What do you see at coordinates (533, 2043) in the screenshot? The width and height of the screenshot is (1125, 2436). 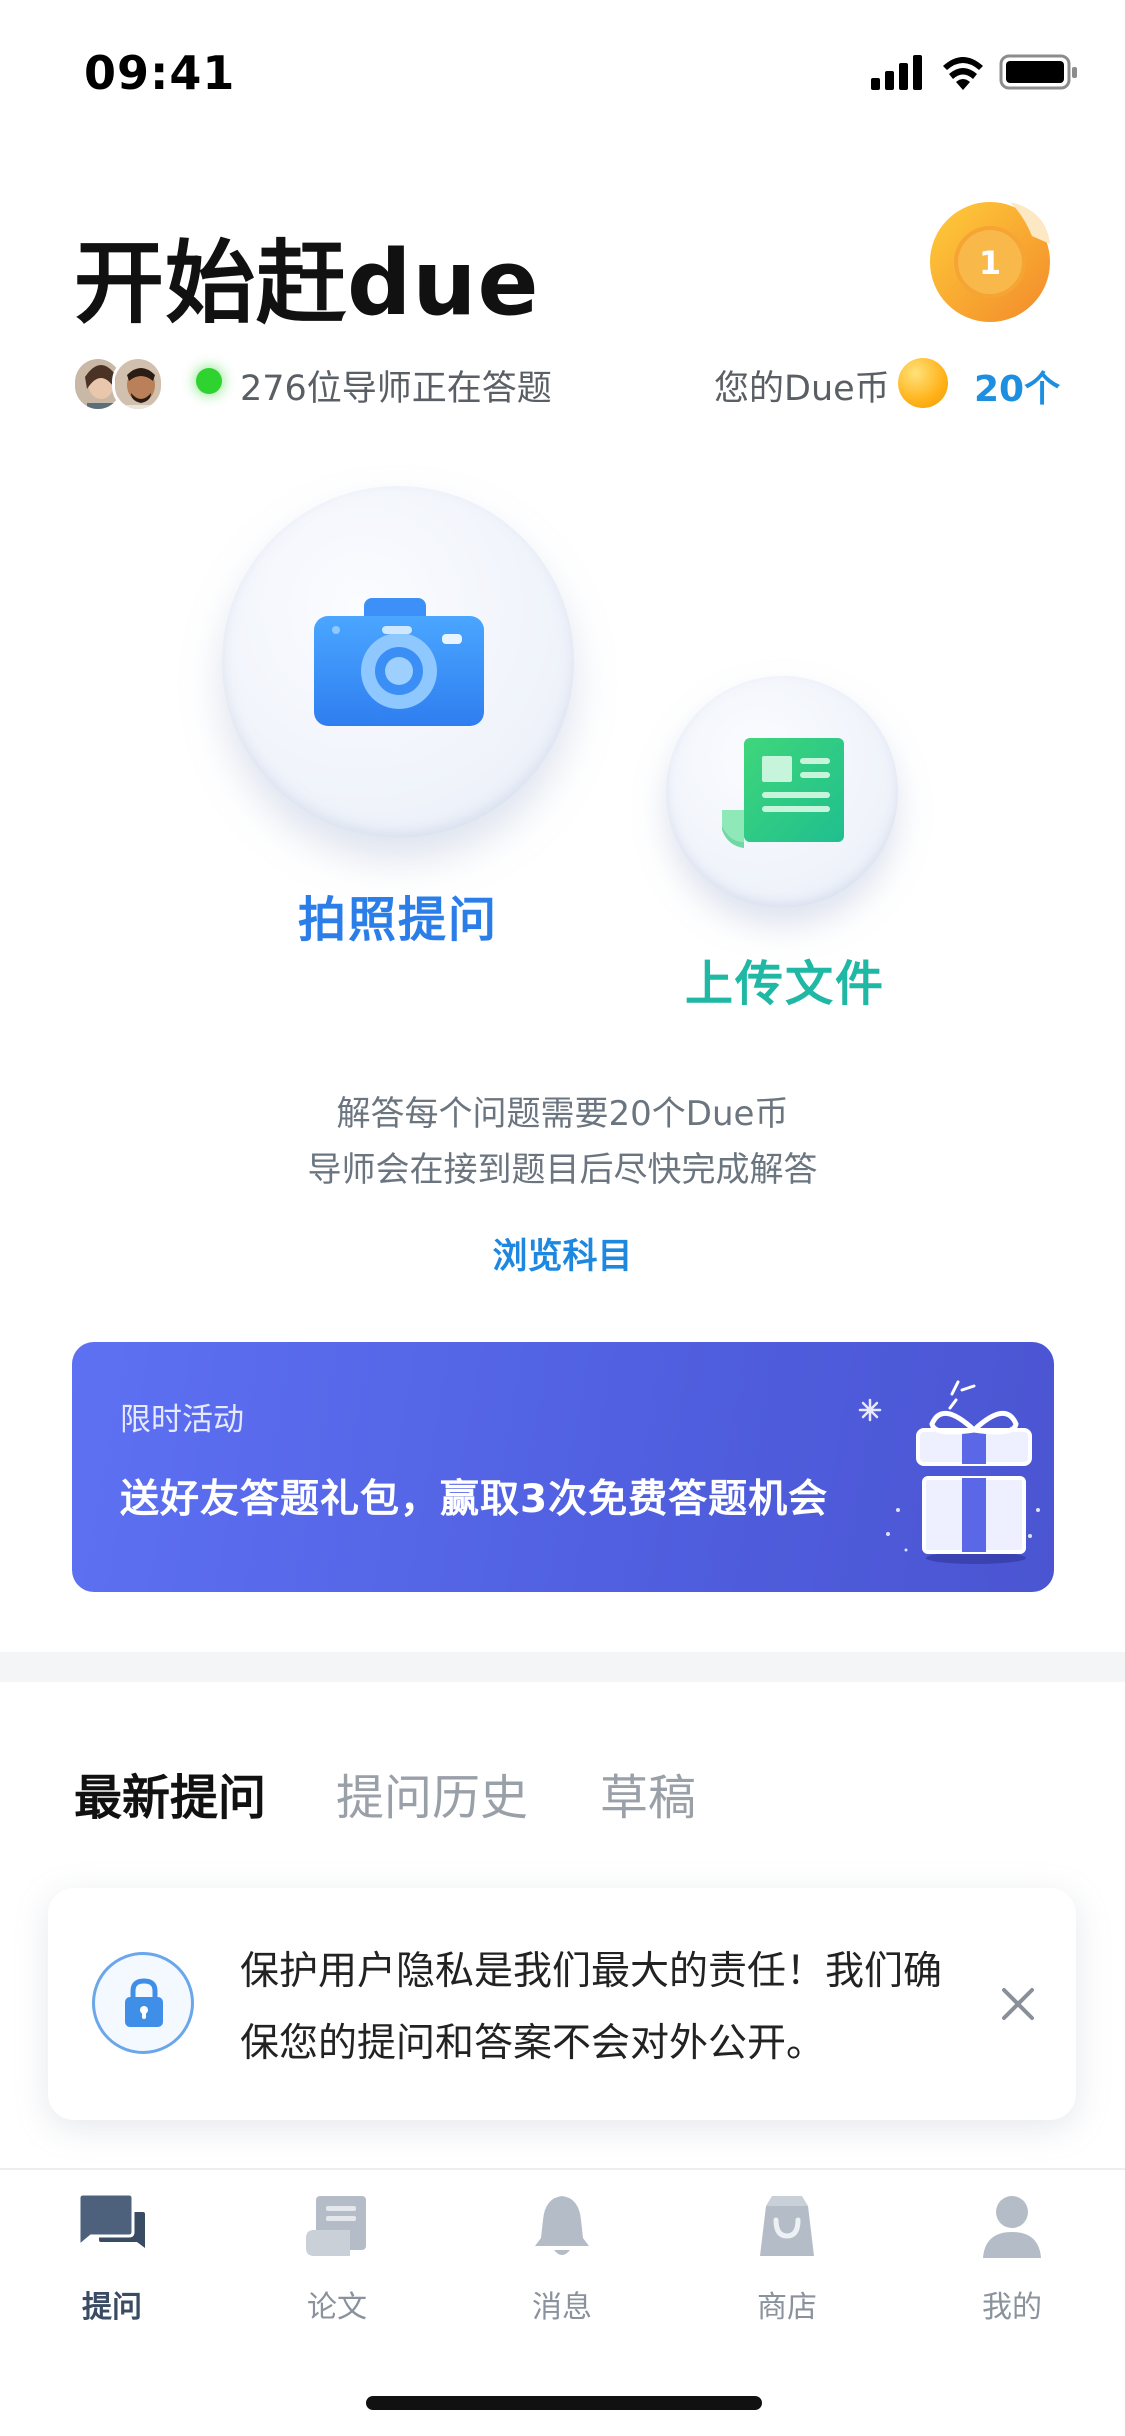 I see `privacy-line-2: 保您的提问和答案不会对外公开。` at bounding box center [533, 2043].